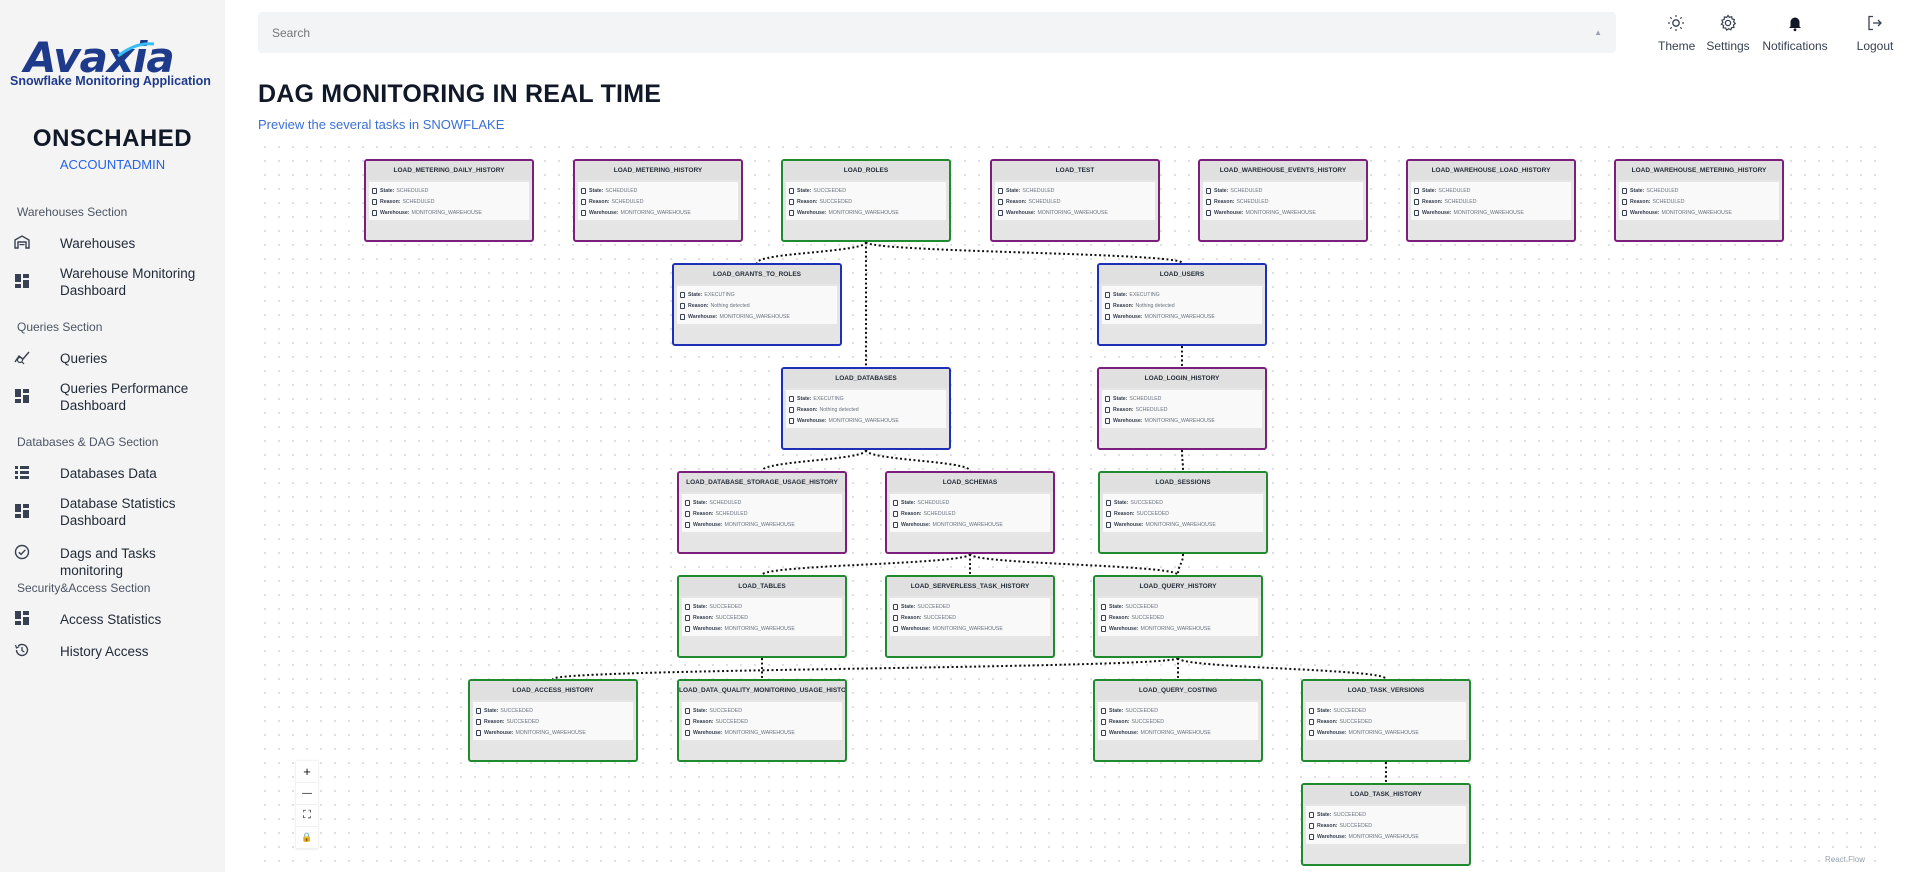  Describe the element at coordinates (1728, 33) in the screenshot. I see `settings-button: Settings` at that location.